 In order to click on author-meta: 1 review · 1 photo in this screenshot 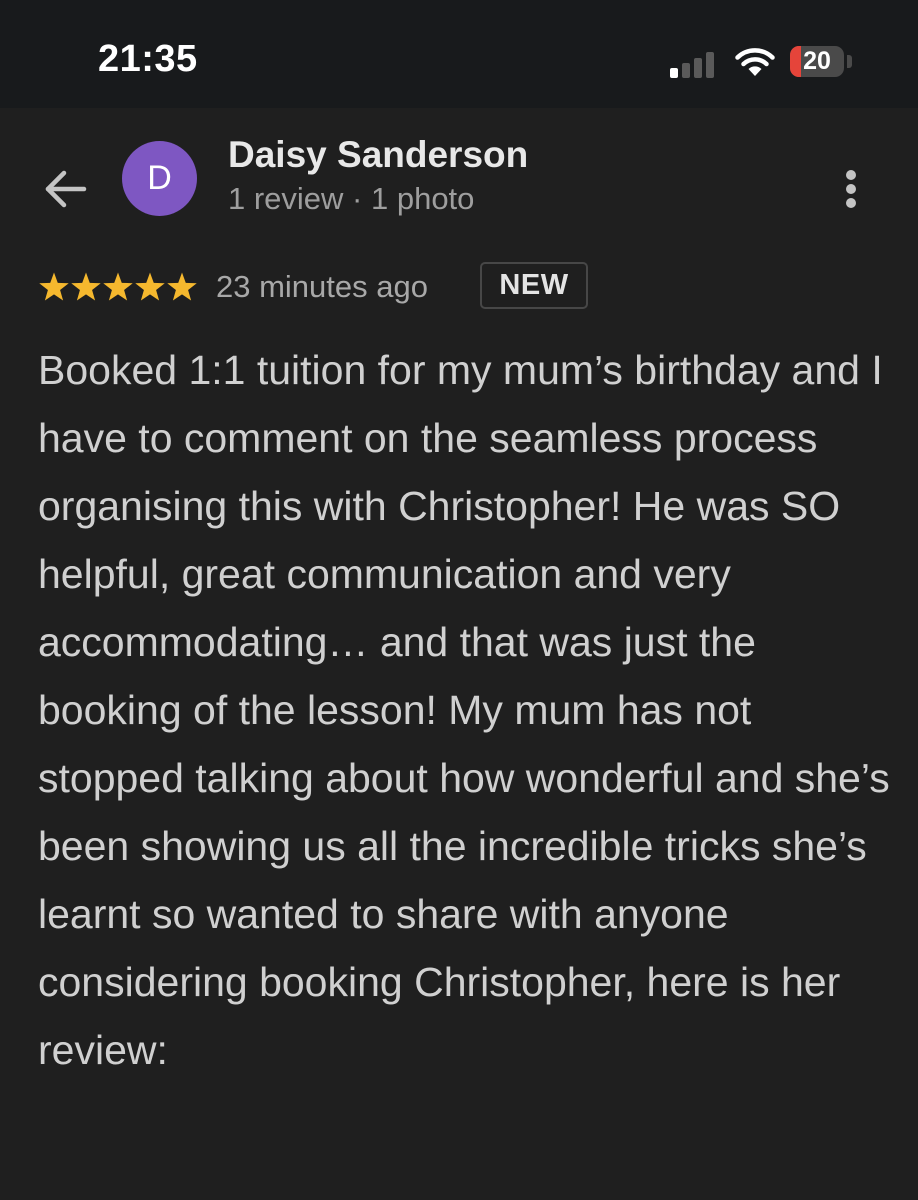, I will do `click(351, 198)`.